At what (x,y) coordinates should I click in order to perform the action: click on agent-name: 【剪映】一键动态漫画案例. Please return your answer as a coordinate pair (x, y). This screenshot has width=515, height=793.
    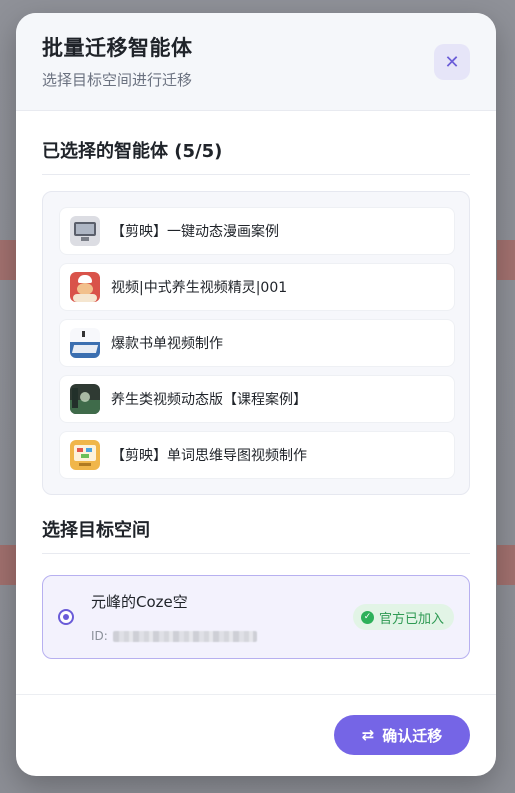
    Looking at the image, I should click on (195, 232).